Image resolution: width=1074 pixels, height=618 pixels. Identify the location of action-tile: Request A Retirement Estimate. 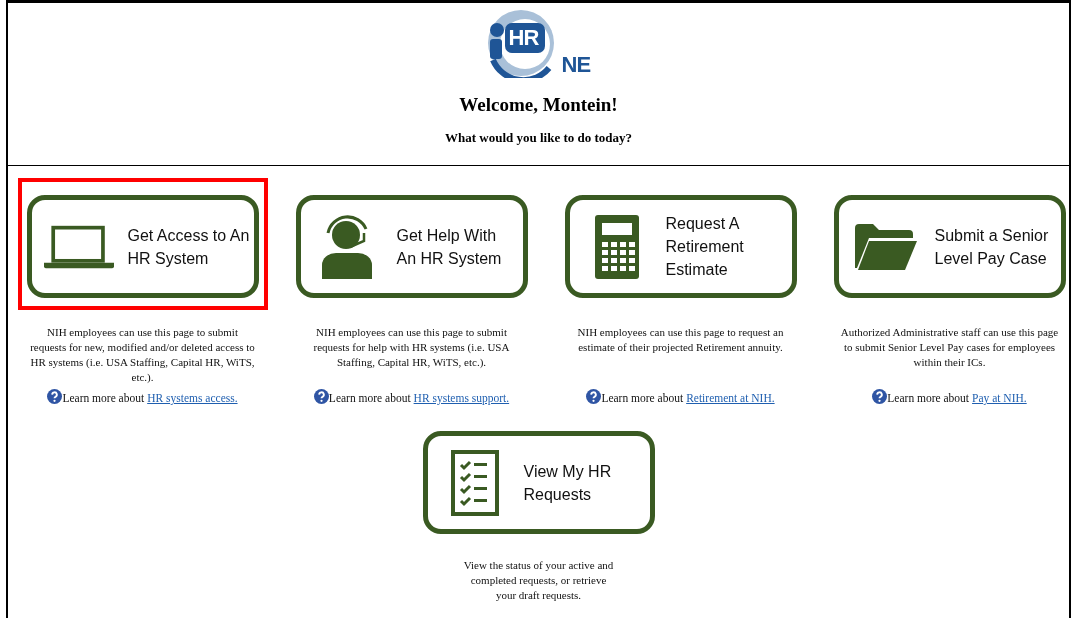
(680, 246).